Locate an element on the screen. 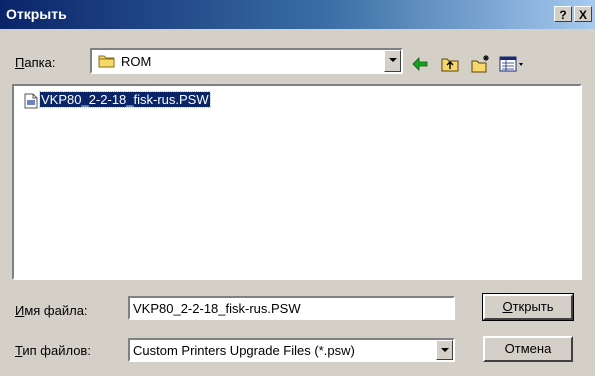 This screenshot has width=595, height=376. filetype-value: Custom Printers Upgrade Files (*.psw) is located at coordinates (244, 350).